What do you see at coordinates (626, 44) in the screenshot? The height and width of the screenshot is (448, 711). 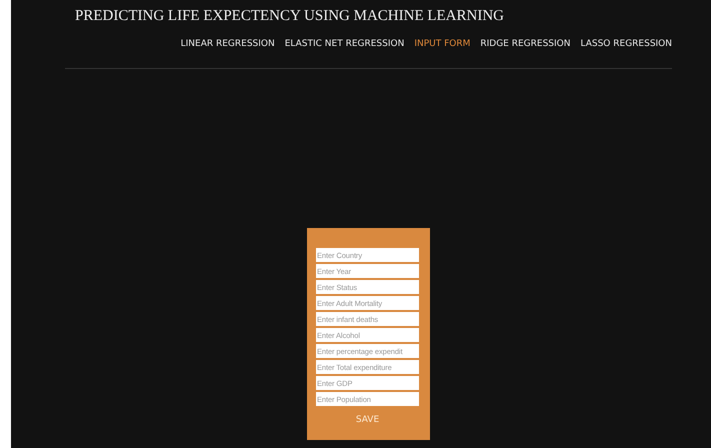 I see `nav-link: LASSO REGRESSION` at bounding box center [626, 44].